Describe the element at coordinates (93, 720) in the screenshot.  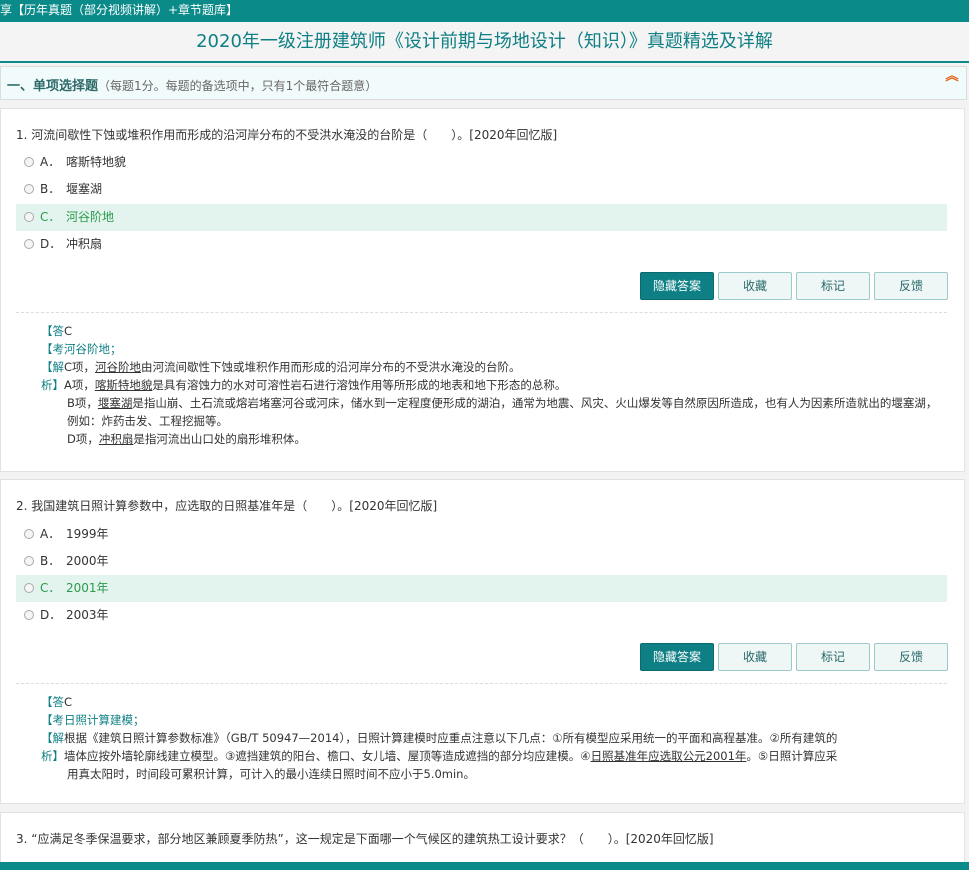
I see `point-row: 【考日照计算建模；` at that location.